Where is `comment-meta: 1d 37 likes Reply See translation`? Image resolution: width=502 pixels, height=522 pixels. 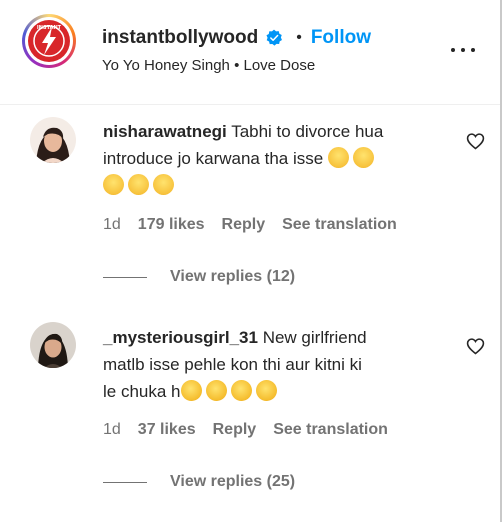 comment-meta: 1d 37 likes Reply See translation is located at coordinates (254, 430).